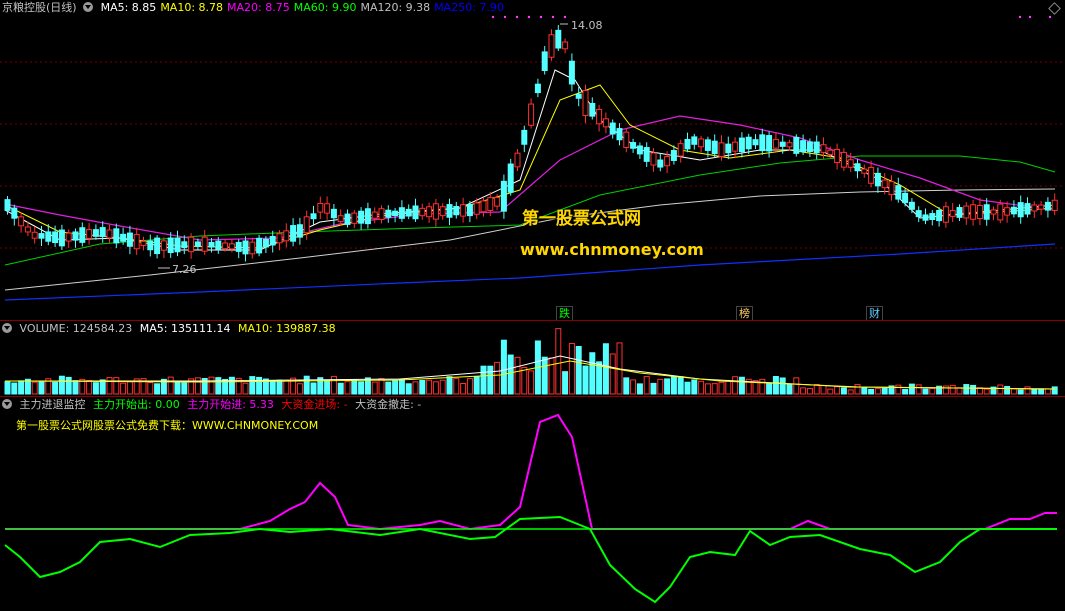 The width and height of the screenshot is (1065, 611). Describe the element at coordinates (874, 313) in the screenshot. I see `event-marker-finance: 财` at that location.